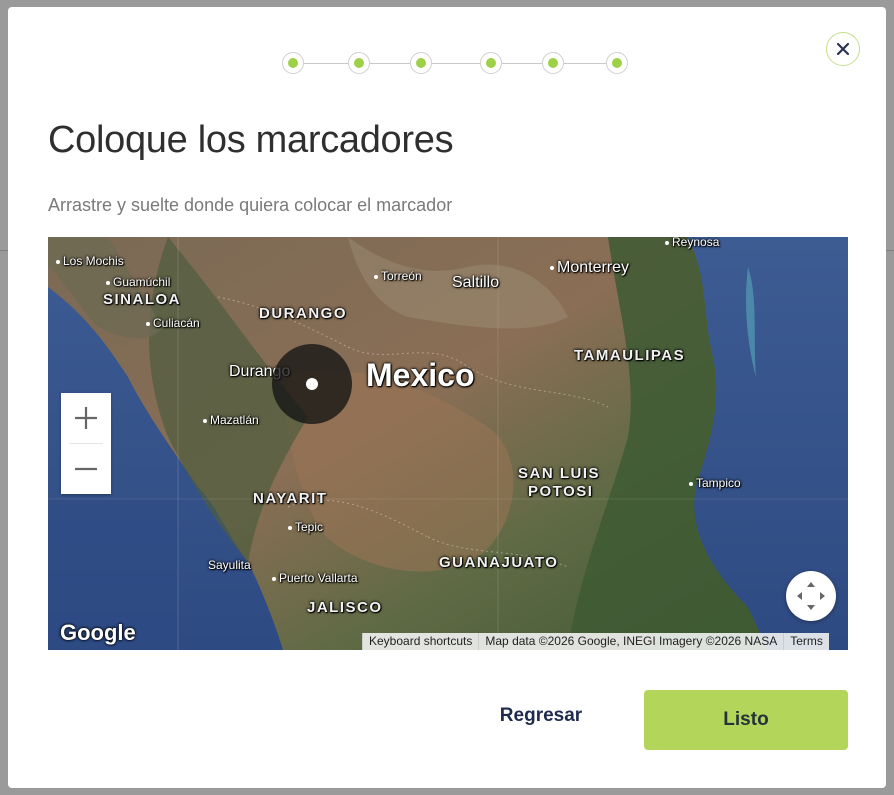 This screenshot has width=894, height=795. Describe the element at coordinates (559, 473) in the screenshot. I see `state-label: SAN LUIS` at that location.